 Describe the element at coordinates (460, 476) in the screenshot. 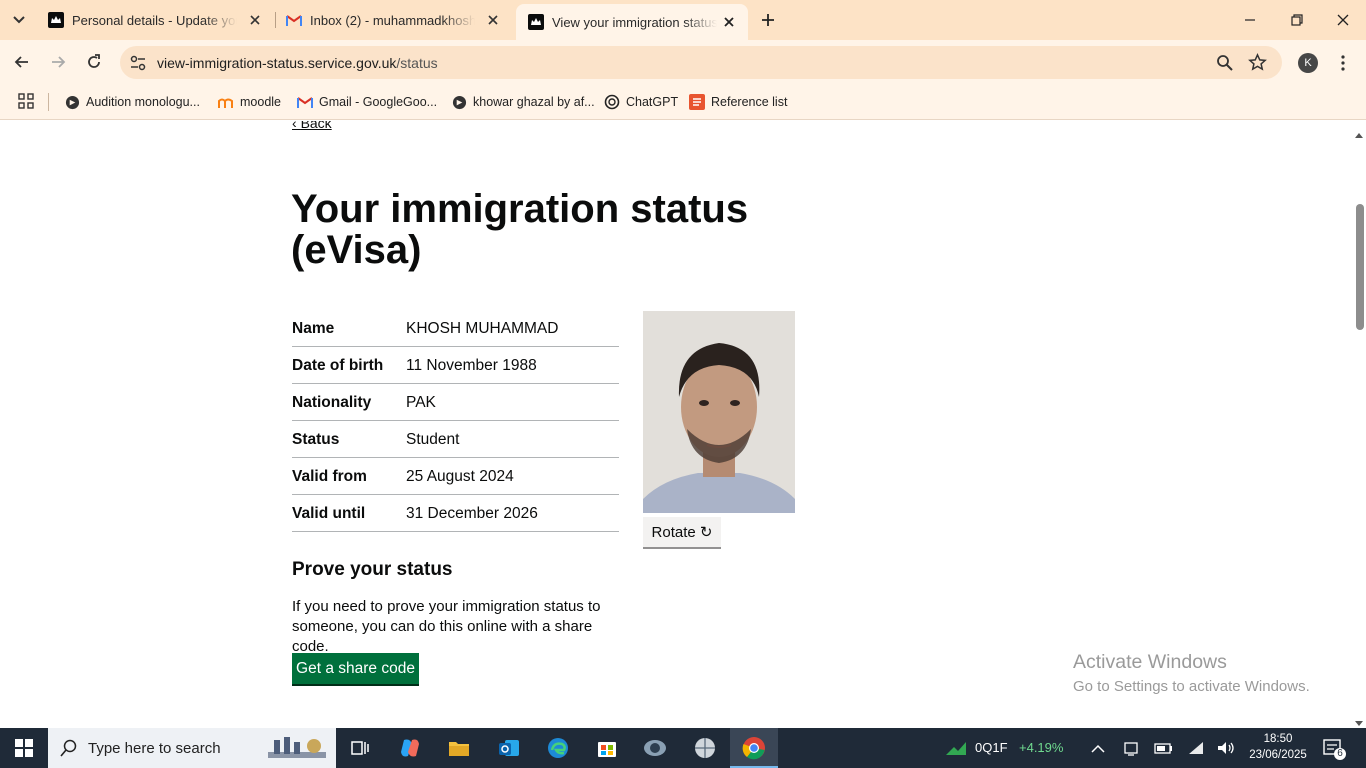

I see `summary-value: 25 August 2024` at that location.